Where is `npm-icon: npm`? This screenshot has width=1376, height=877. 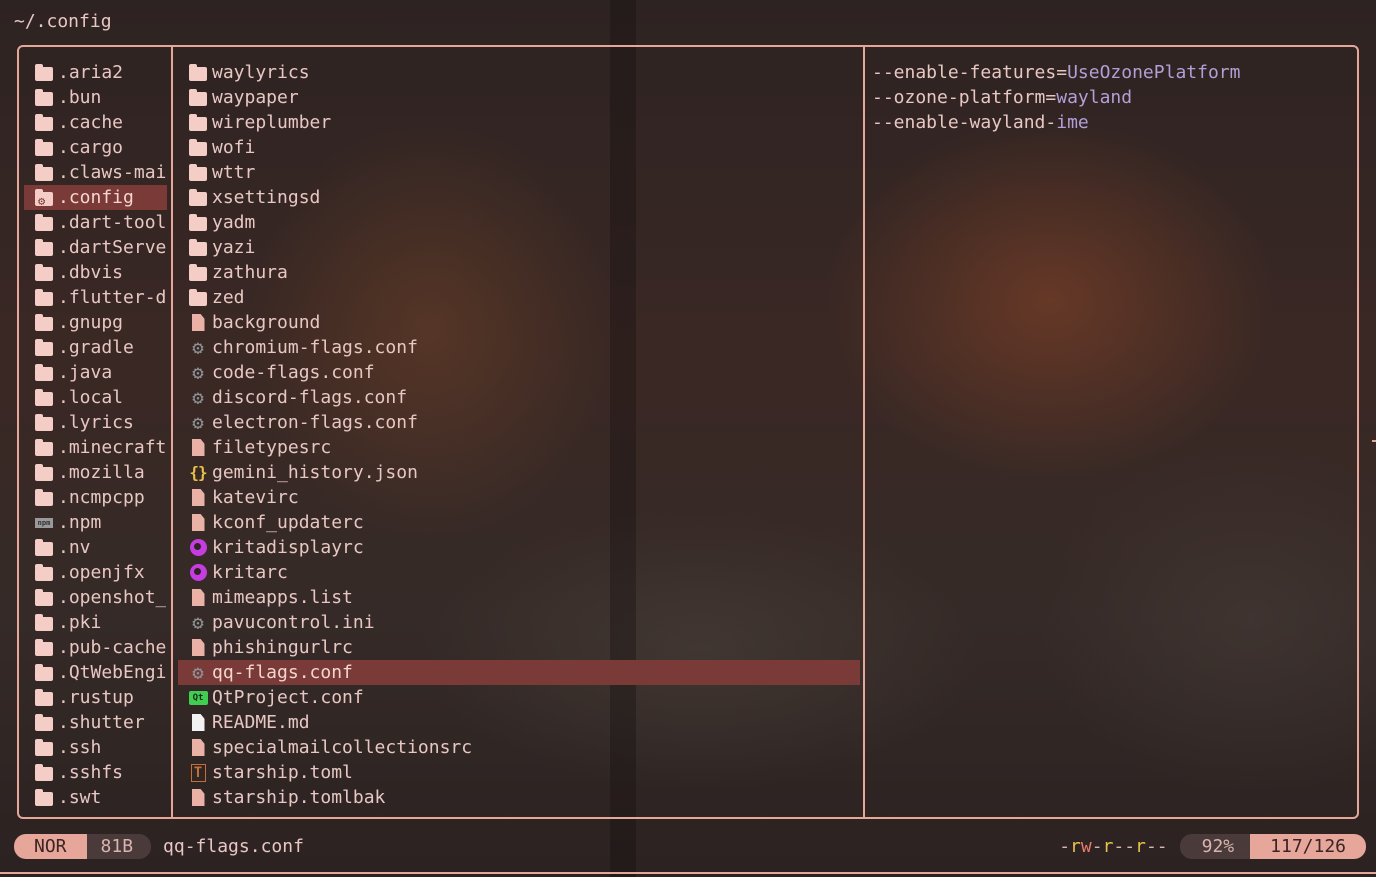
npm-icon: npm is located at coordinates (44, 523).